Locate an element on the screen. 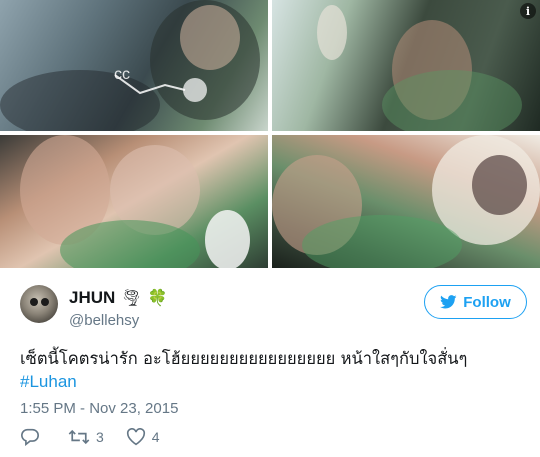  retweet-button: 3 is located at coordinates (86, 437).